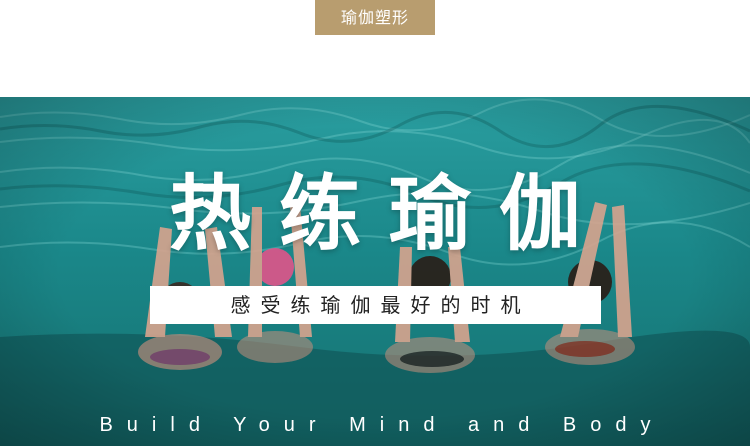 This screenshot has width=750, height=446. I want to click on hero-title: 热练瑜伽, so click(388, 214).